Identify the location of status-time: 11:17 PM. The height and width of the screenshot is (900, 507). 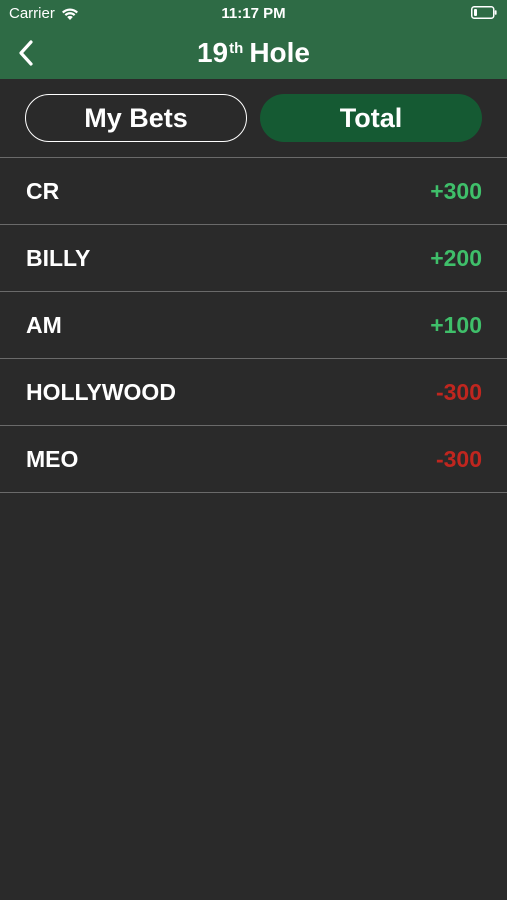
(253, 13).